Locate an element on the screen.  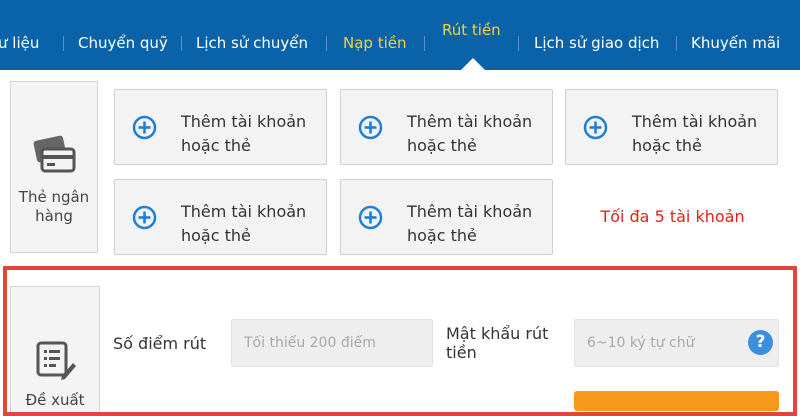
nav-item-khuyen-mai: Khuyến mãi is located at coordinates (735, 43).